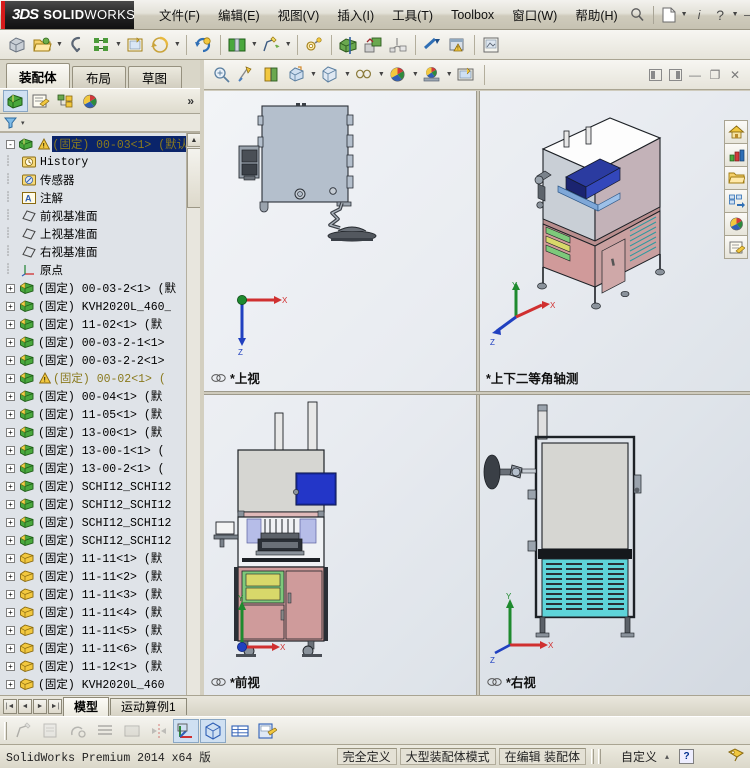 This screenshot has height=768, width=750. What do you see at coordinates (735, 756) in the screenshot?
I see `tag-icon` at bounding box center [735, 756].